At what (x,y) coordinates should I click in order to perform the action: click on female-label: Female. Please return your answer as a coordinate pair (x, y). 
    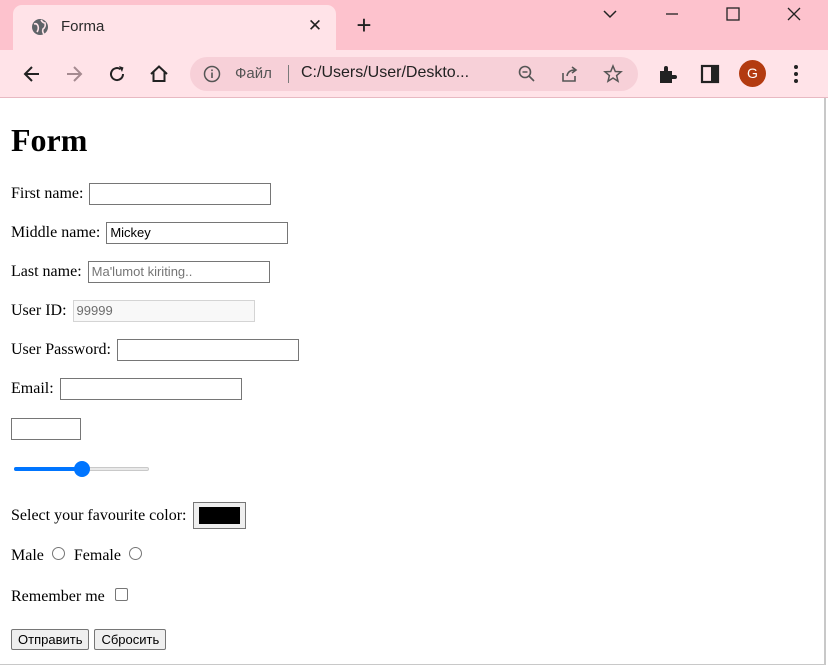
    Looking at the image, I should click on (97, 555).